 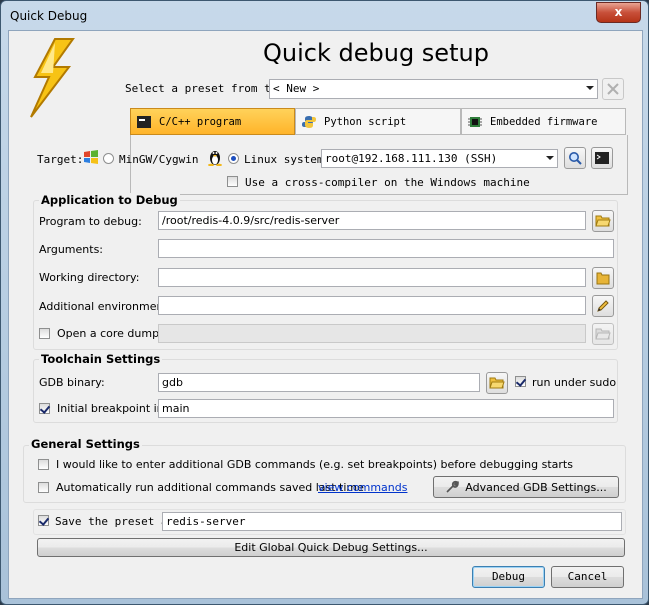 What do you see at coordinates (574, 382) in the screenshot?
I see `run-under-sudo-label: run under sudo` at bounding box center [574, 382].